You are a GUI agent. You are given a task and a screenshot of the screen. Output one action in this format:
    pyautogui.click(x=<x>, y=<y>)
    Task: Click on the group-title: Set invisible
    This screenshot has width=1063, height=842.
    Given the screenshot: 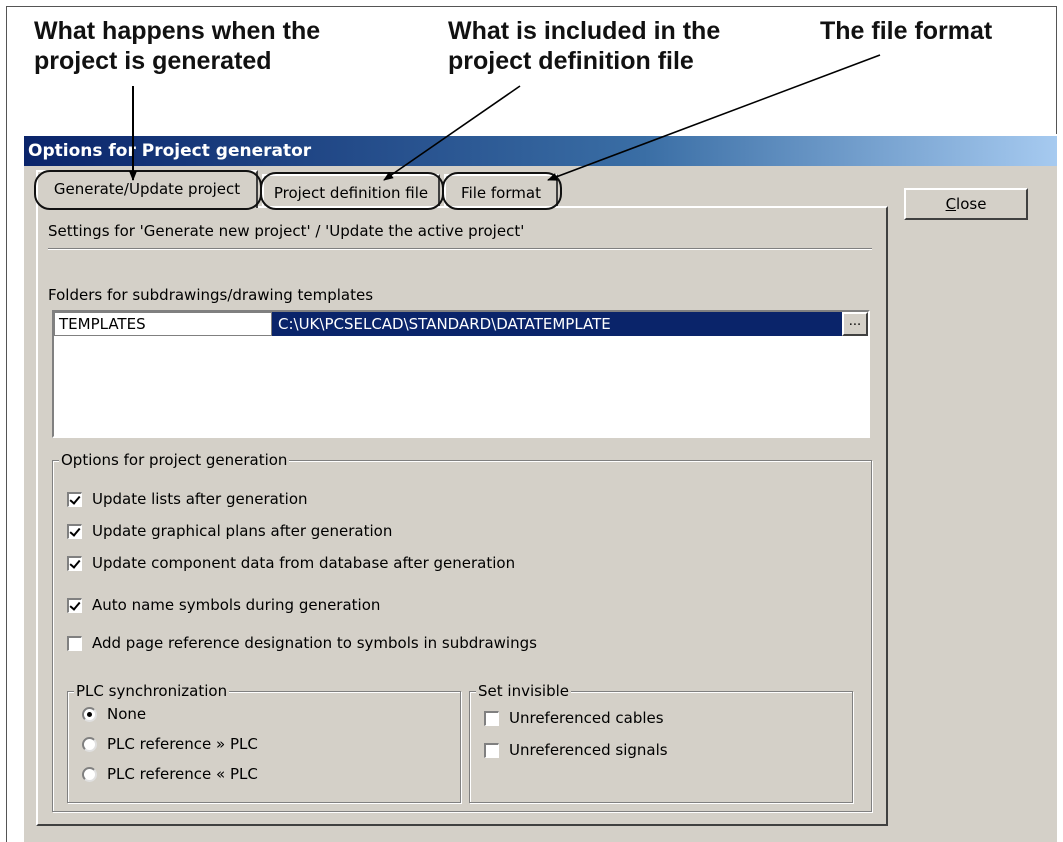 What is the action you would take?
    pyautogui.click(x=524, y=691)
    